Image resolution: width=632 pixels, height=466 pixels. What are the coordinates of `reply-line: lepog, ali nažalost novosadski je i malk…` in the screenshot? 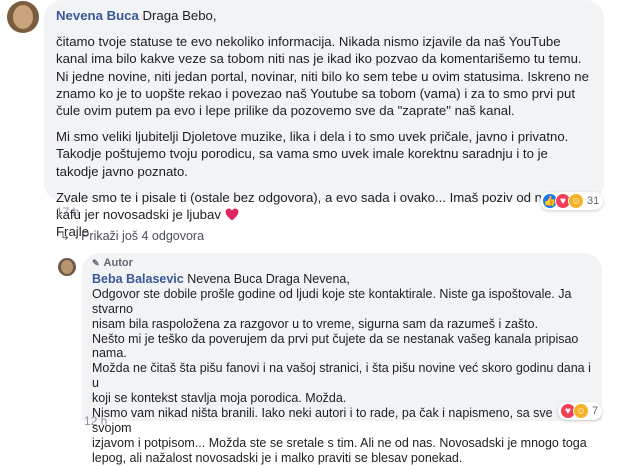 It's located at (277, 457).